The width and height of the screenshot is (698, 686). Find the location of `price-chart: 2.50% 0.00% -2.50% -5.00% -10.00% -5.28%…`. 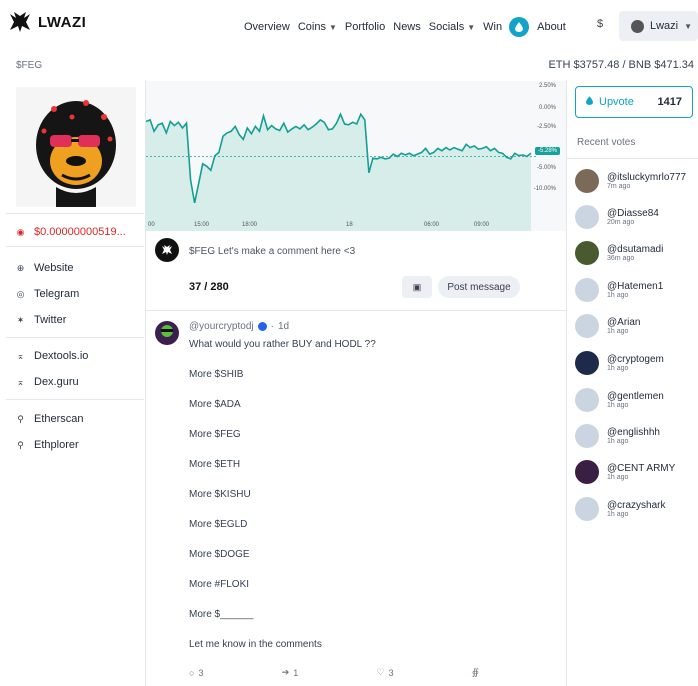

price-chart: 2.50% 0.00% -2.50% -5.00% -10.00% -5.28%… is located at coordinates (356, 156).